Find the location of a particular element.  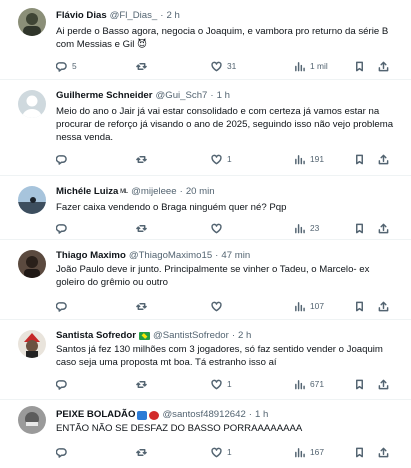

reply-button: 5 is located at coordinates (66, 66).